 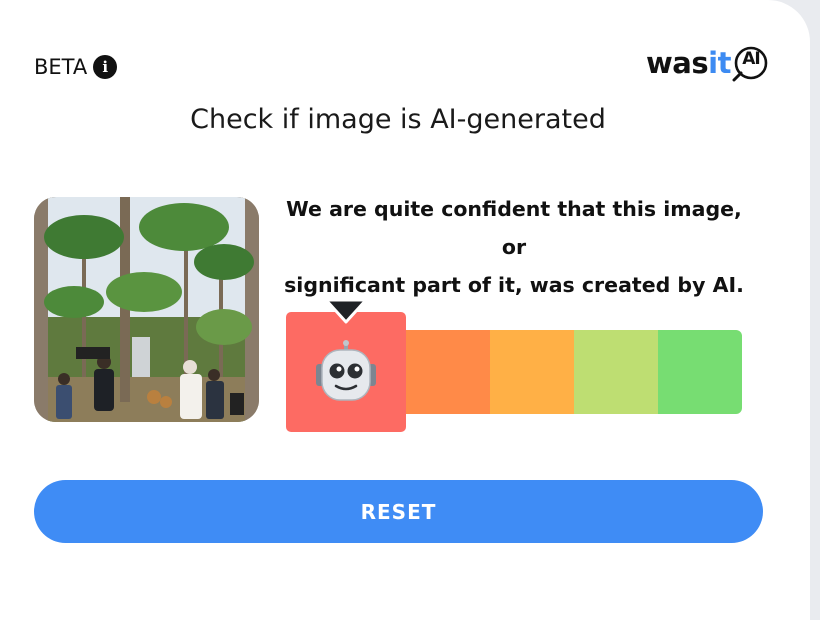 I want to click on logo-text-was: was, so click(x=677, y=63).